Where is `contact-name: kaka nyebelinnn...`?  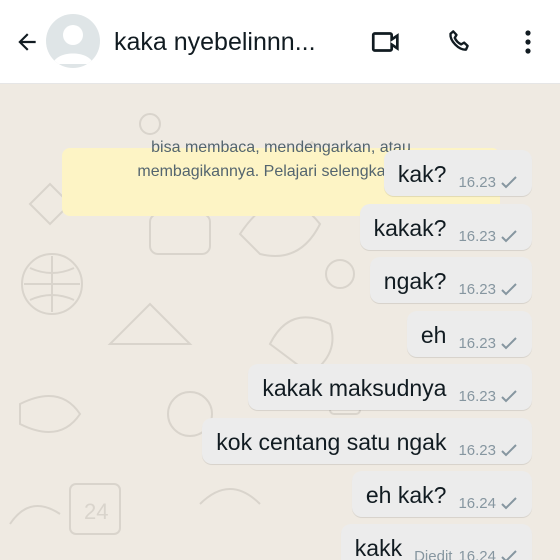 contact-name: kaka nyebelinnn... is located at coordinates (215, 42).